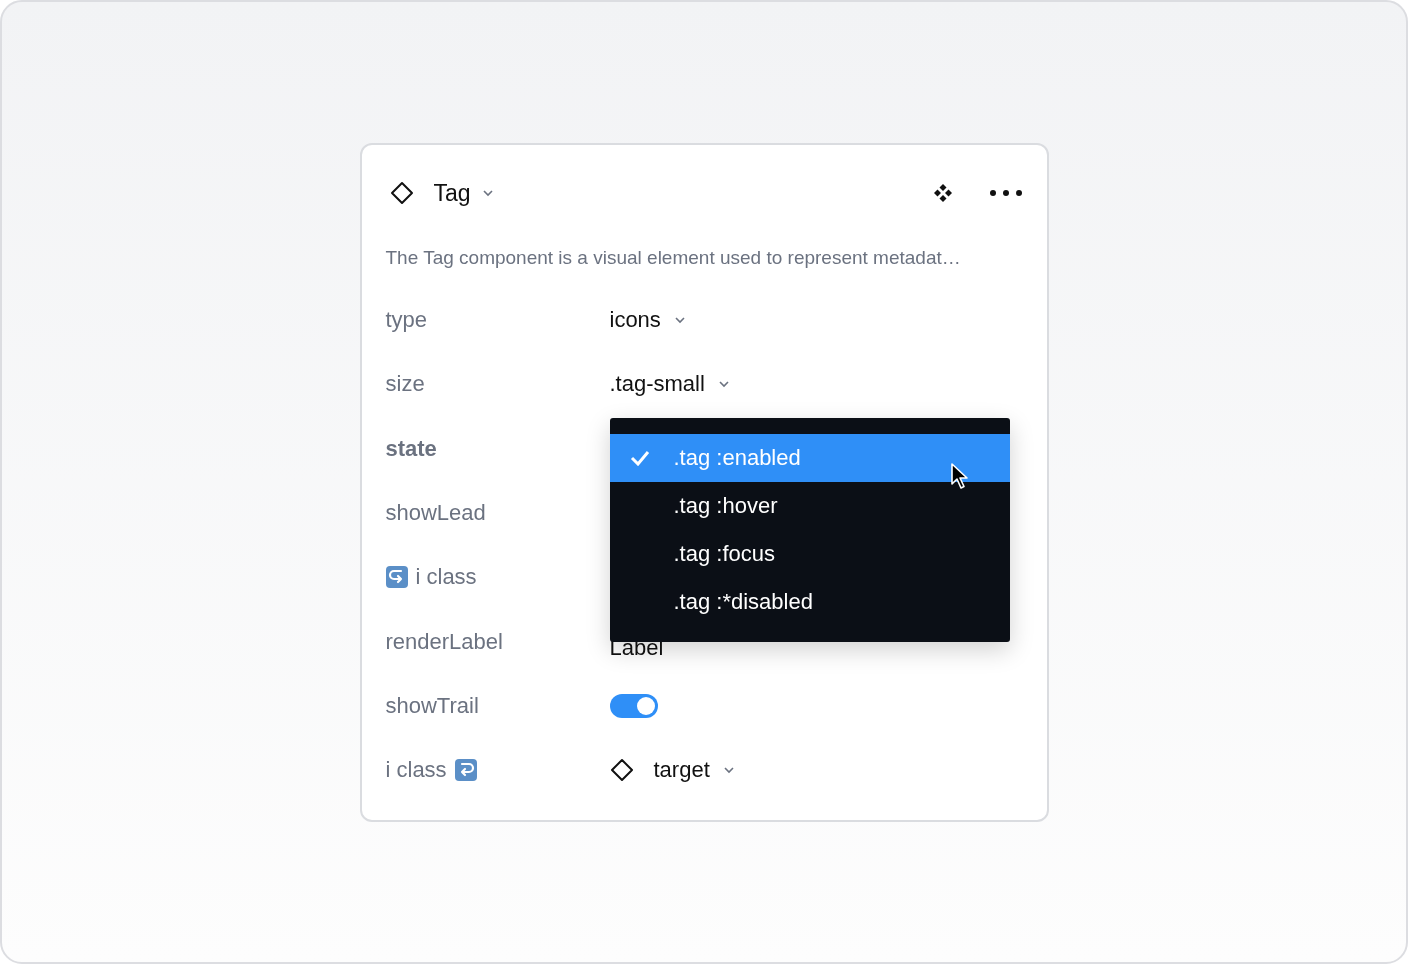 This screenshot has height=964, width=1408. I want to click on instance-dropdown: target, so click(694, 770).